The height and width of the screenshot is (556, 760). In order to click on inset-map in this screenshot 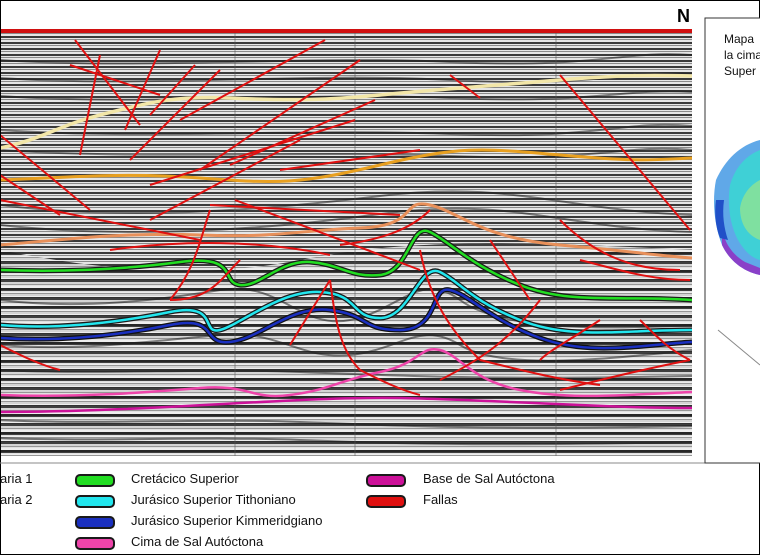, I will do `click(732, 240)`.